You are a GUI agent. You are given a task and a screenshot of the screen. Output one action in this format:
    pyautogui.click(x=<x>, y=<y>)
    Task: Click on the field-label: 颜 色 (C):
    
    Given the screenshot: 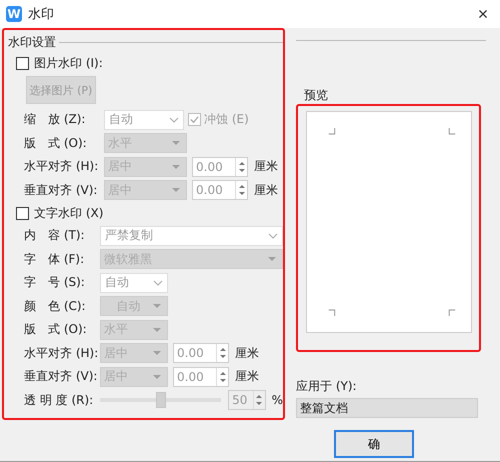 What is the action you would take?
    pyautogui.click(x=55, y=306)
    